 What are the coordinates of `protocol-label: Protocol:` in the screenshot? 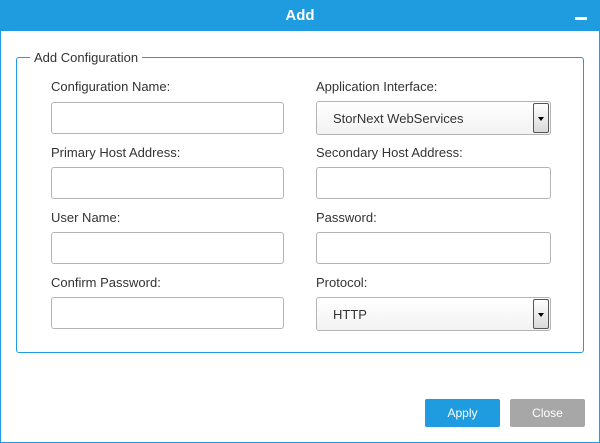 It's located at (342, 282).